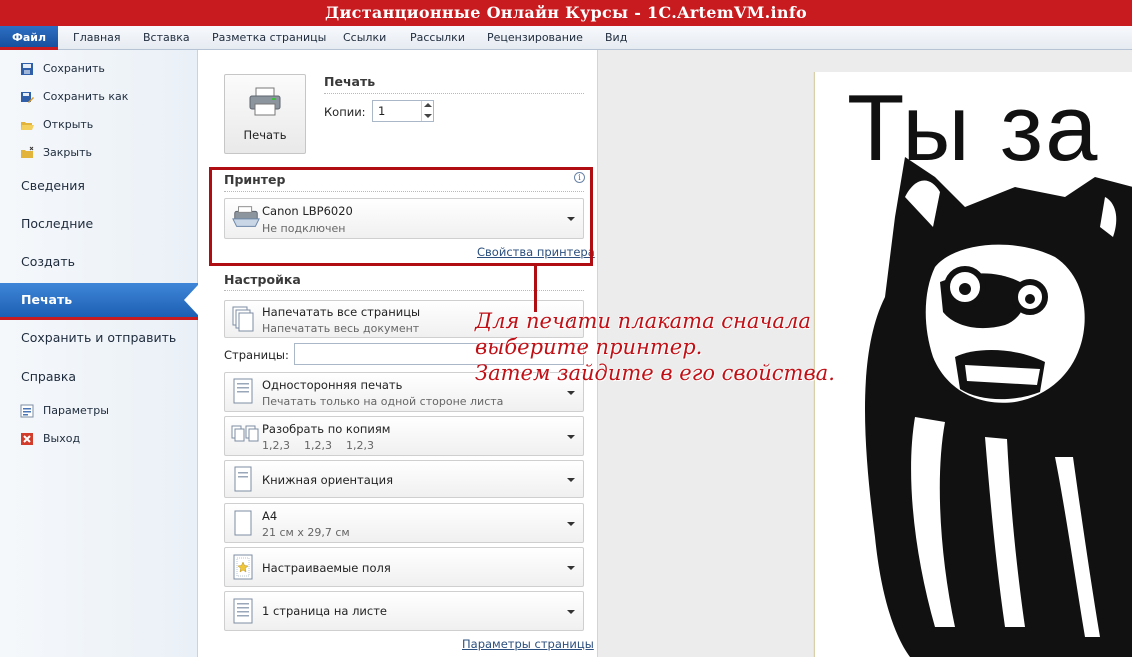 The image size is (1132, 657). What do you see at coordinates (616, 38) in the screenshot?
I see `tab-view: Вид` at bounding box center [616, 38].